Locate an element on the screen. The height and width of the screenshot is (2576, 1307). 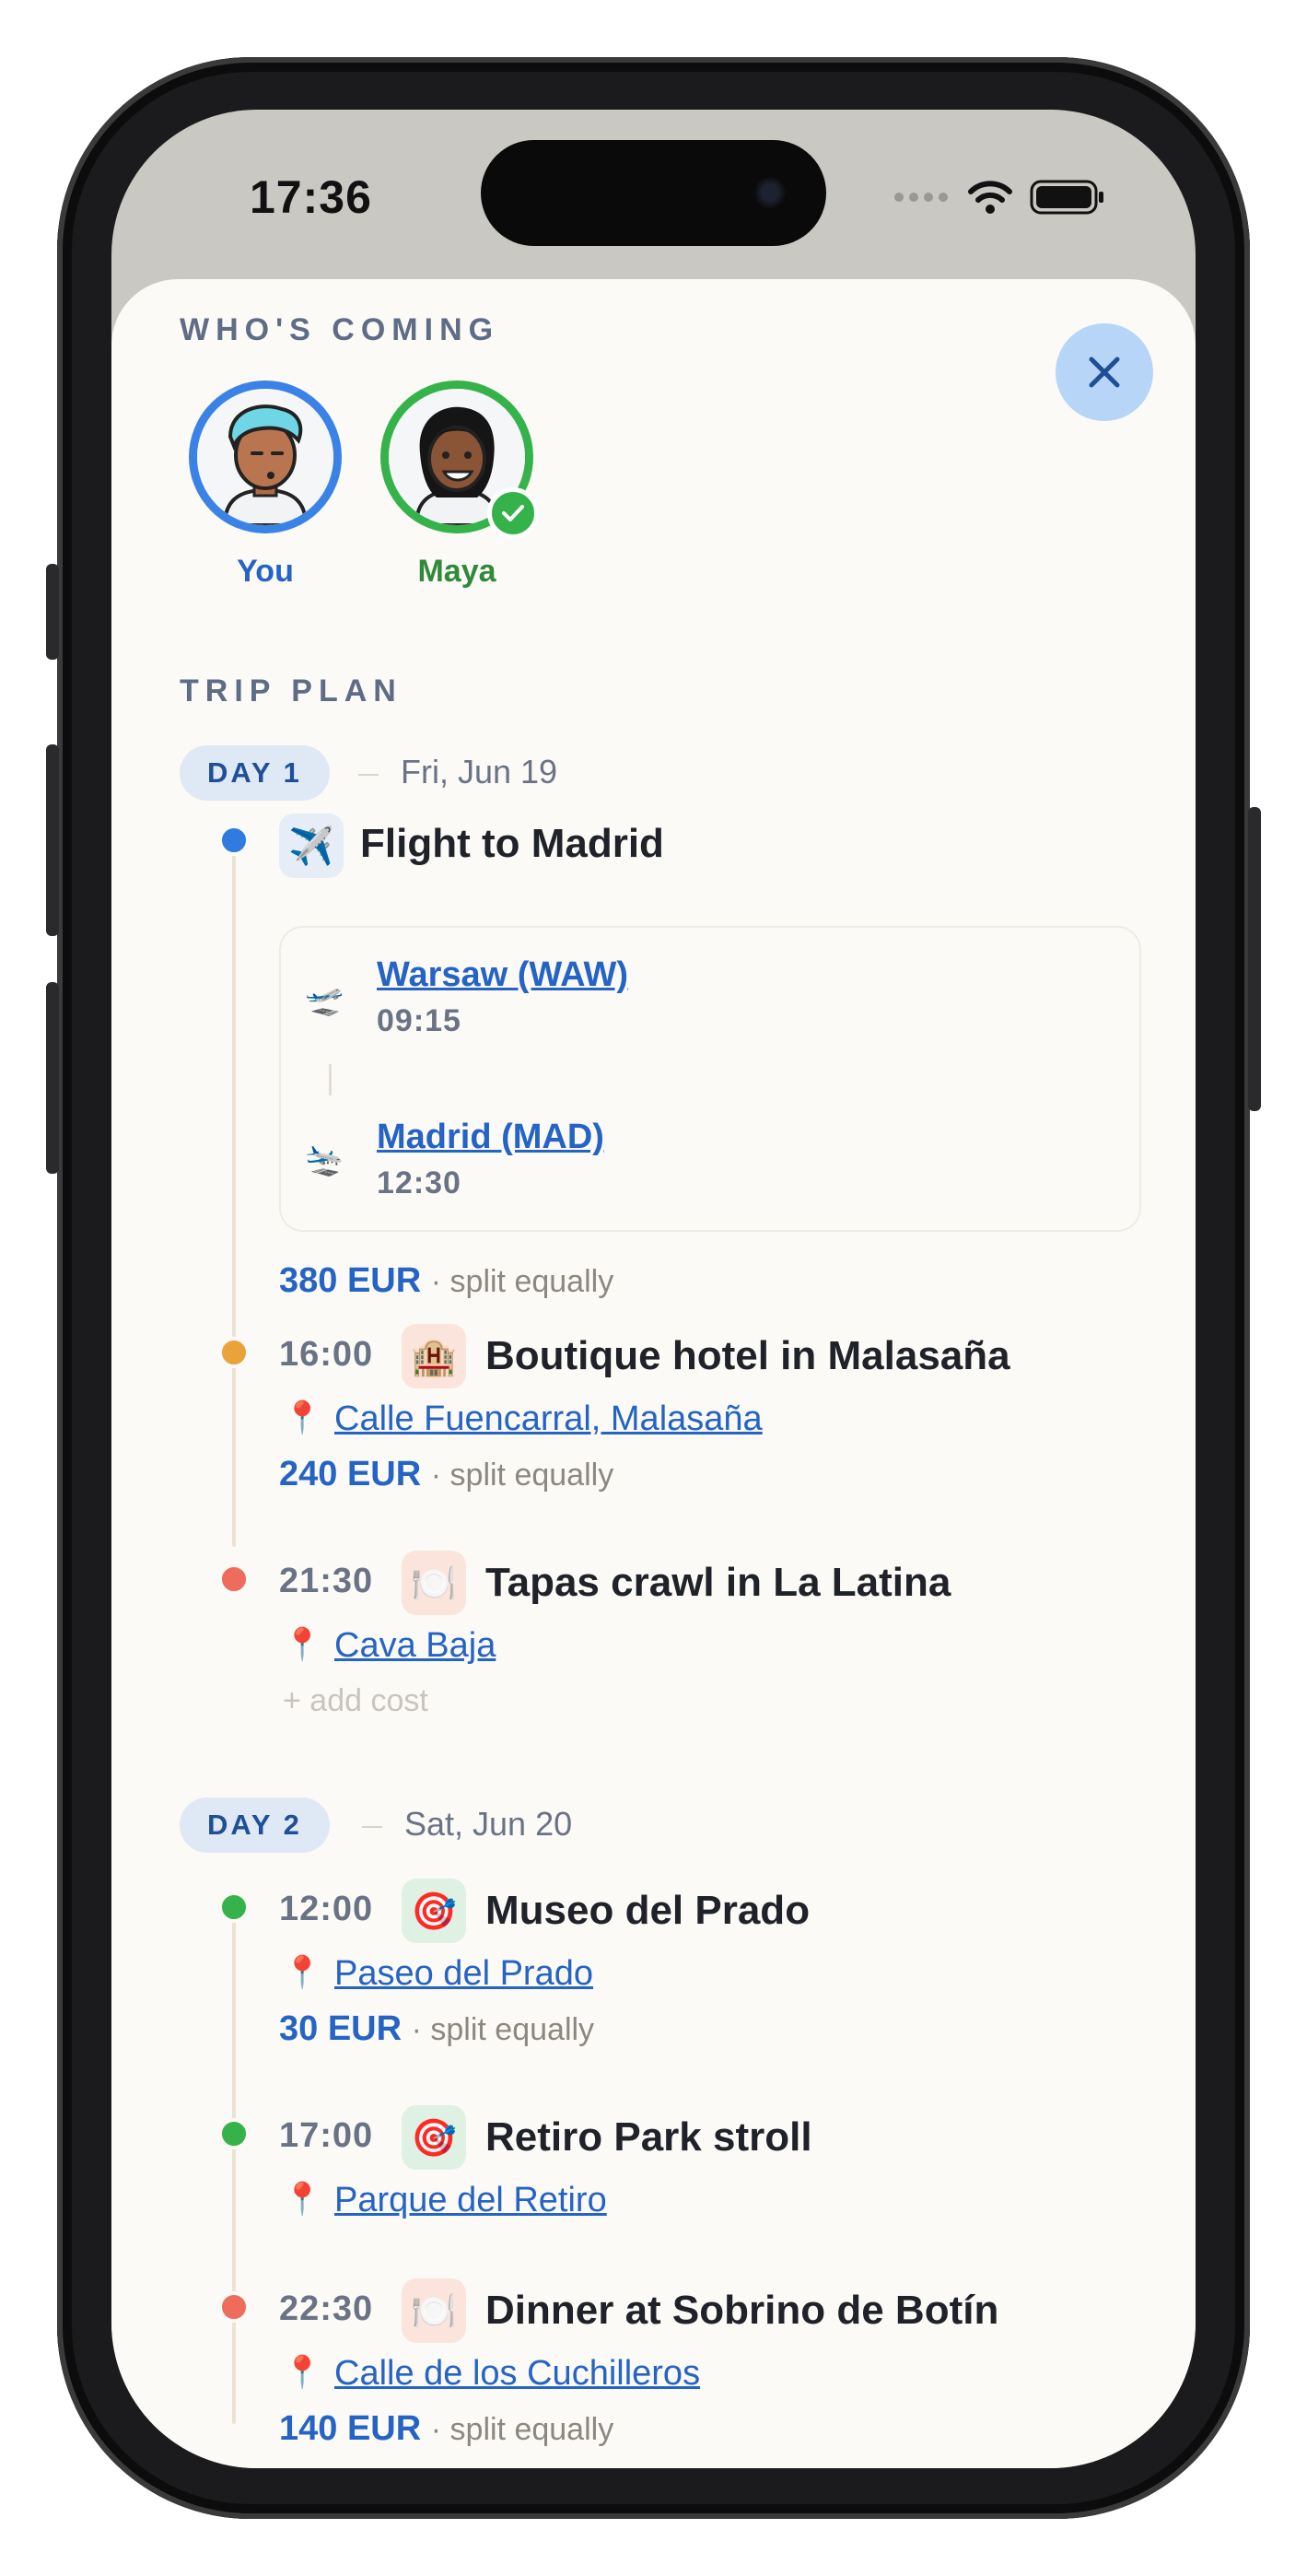
participant-maya: Maya is located at coordinates (459, 485).